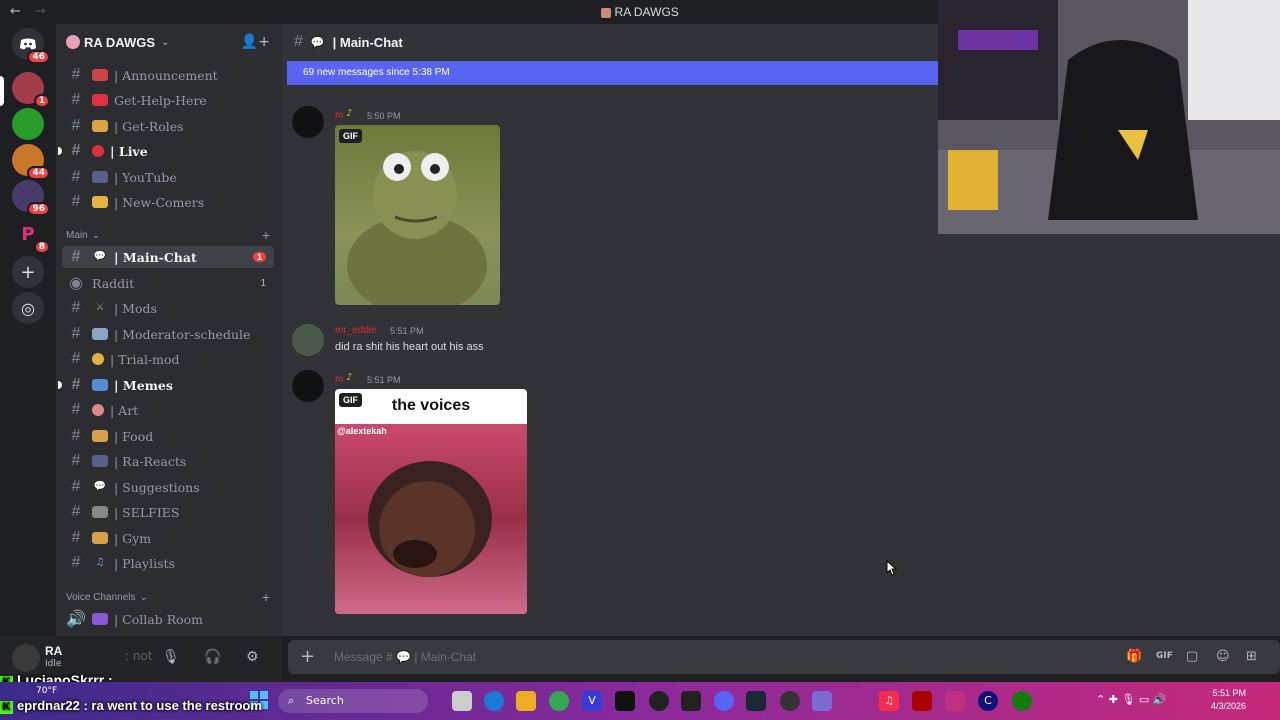  What do you see at coordinates (1228, 700) in the screenshot?
I see `clock: 5:51 PM 4/3/2026` at bounding box center [1228, 700].